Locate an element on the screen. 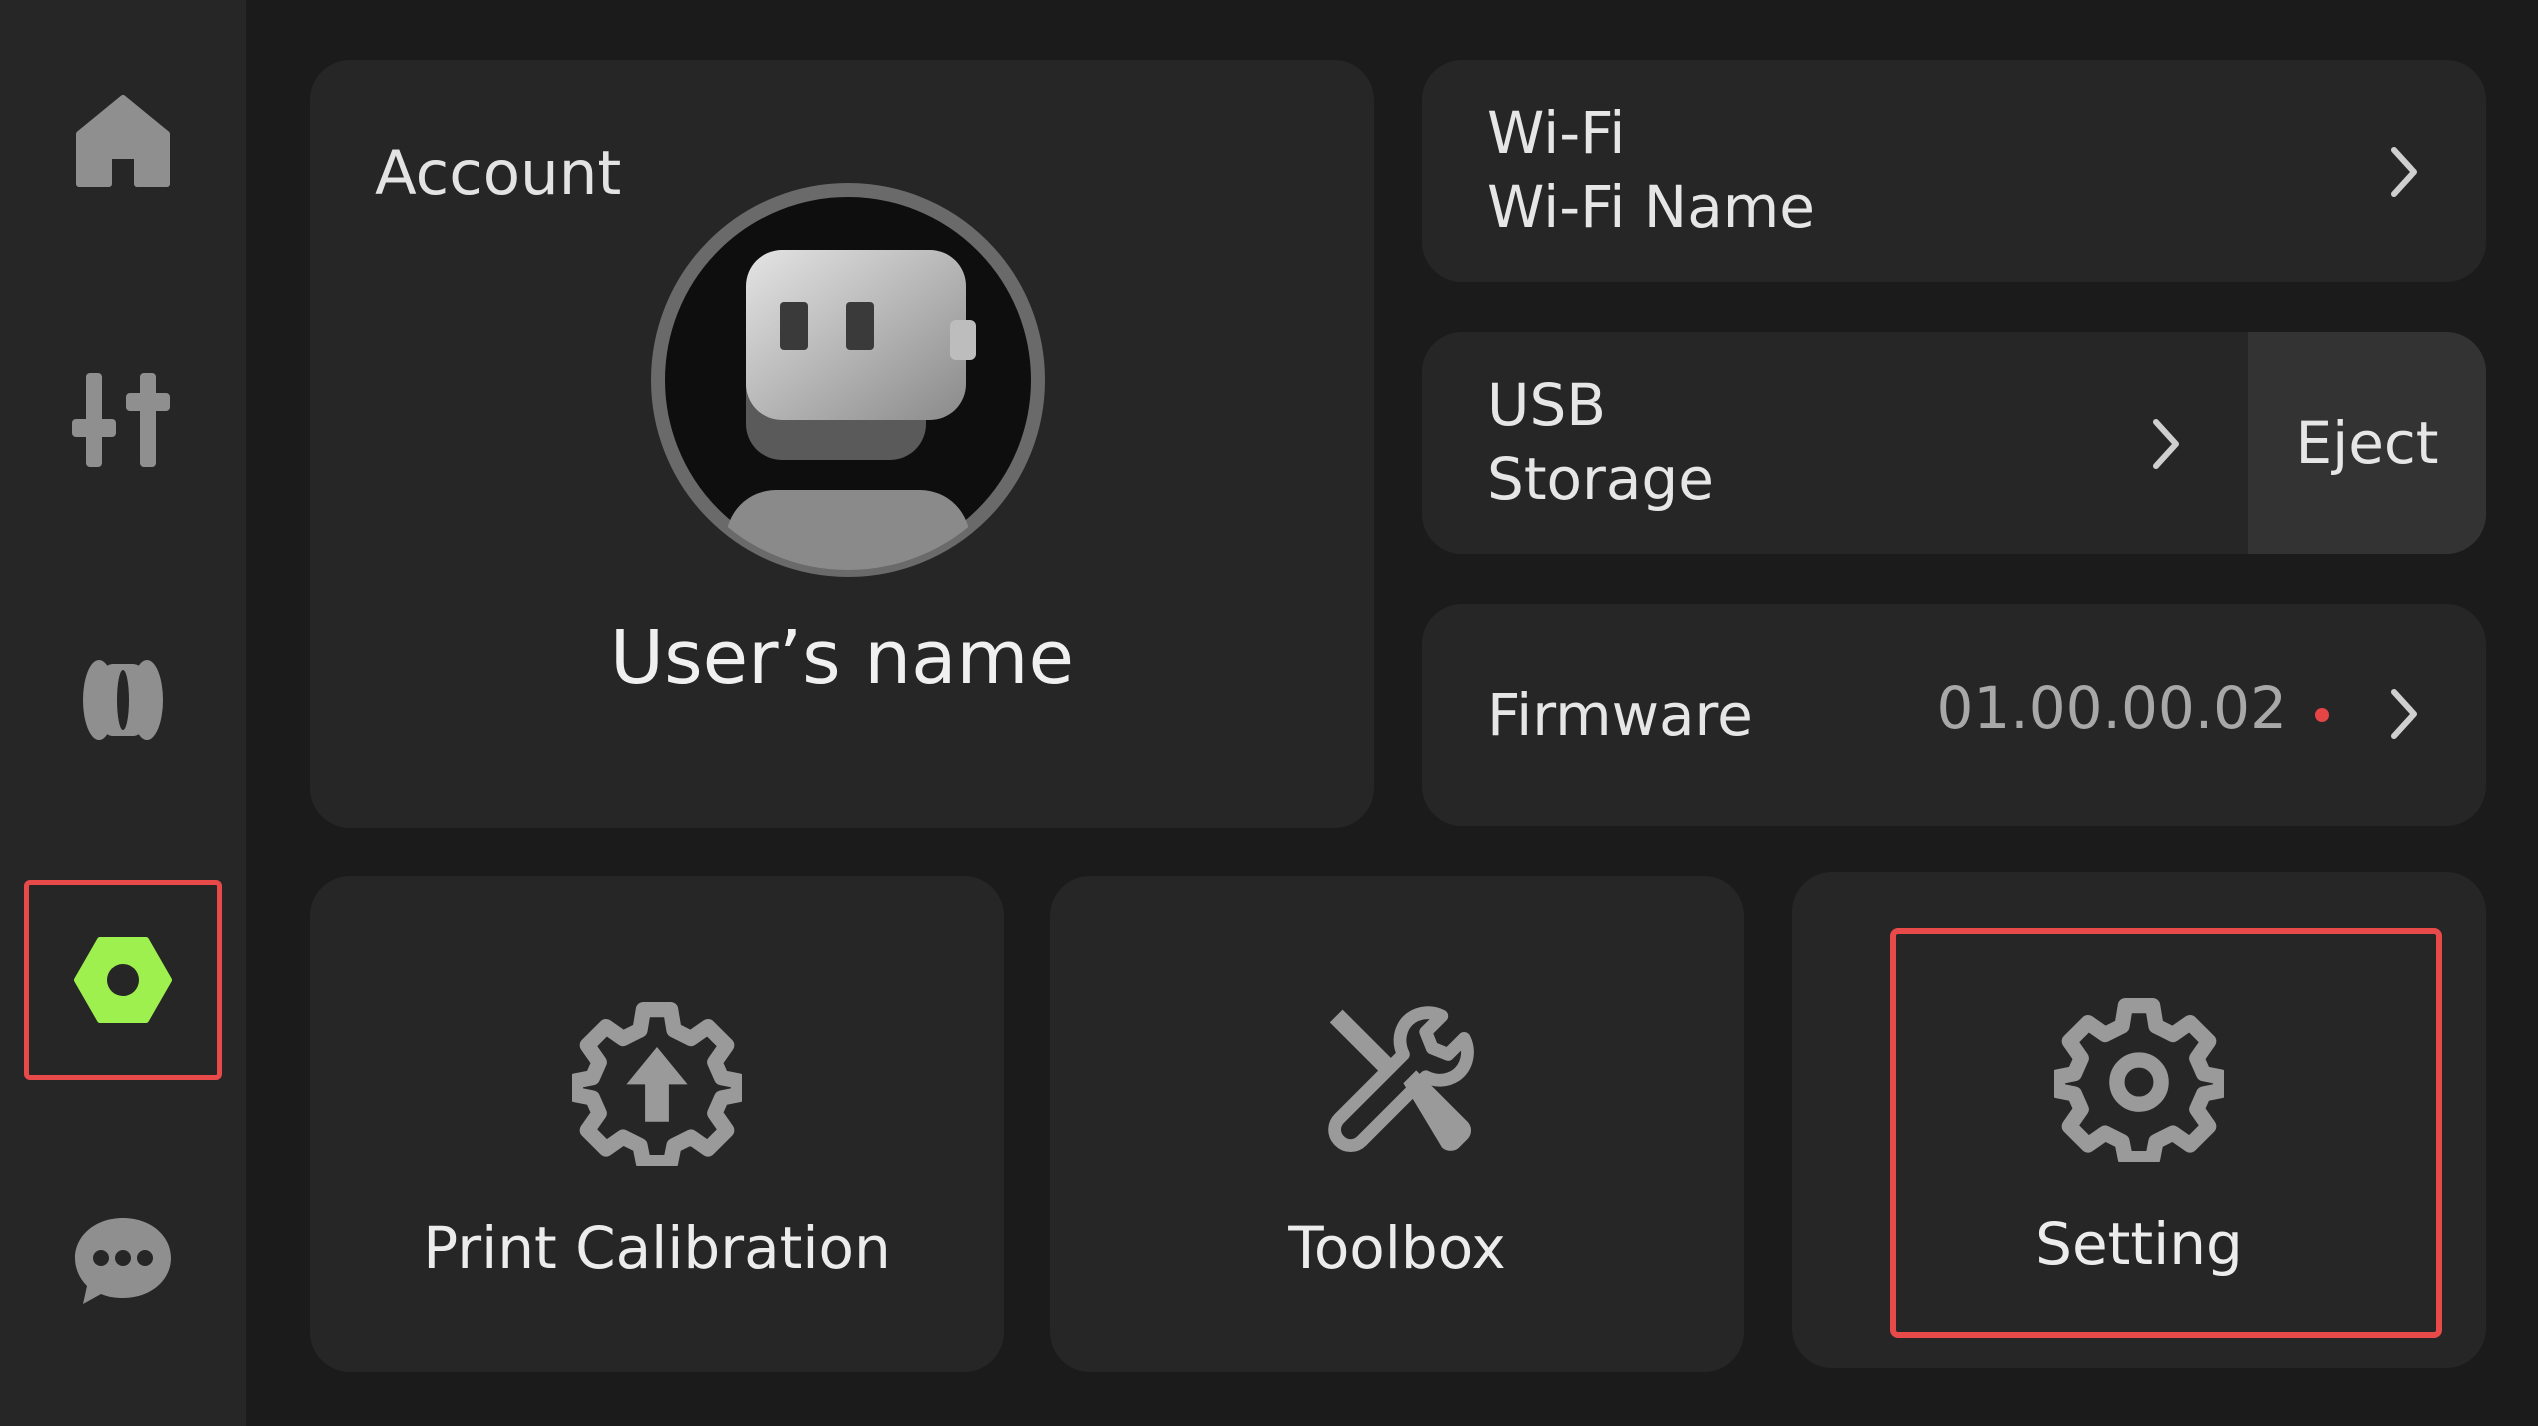 This screenshot has height=1426, width=2538. gear-upload-icon is located at coordinates (657, 1083).